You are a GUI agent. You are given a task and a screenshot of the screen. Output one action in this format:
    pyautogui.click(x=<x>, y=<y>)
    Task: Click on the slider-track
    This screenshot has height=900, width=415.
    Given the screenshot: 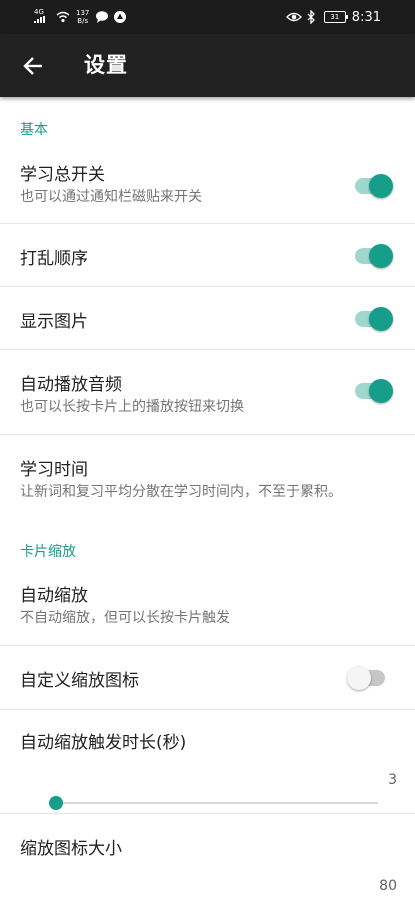 What is the action you would take?
    pyautogui.click(x=217, y=803)
    